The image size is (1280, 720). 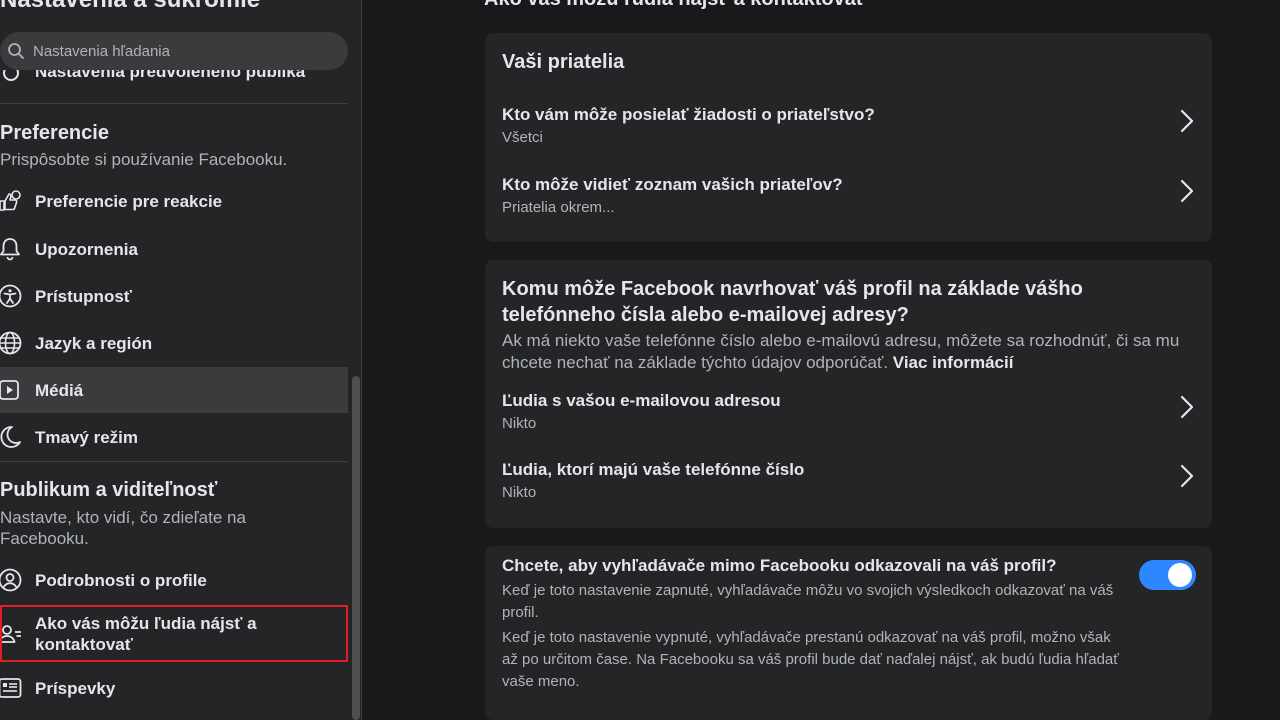 I want to click on section-title-audience: Publikum a viditeľnosť, so click(x=109, y=490).